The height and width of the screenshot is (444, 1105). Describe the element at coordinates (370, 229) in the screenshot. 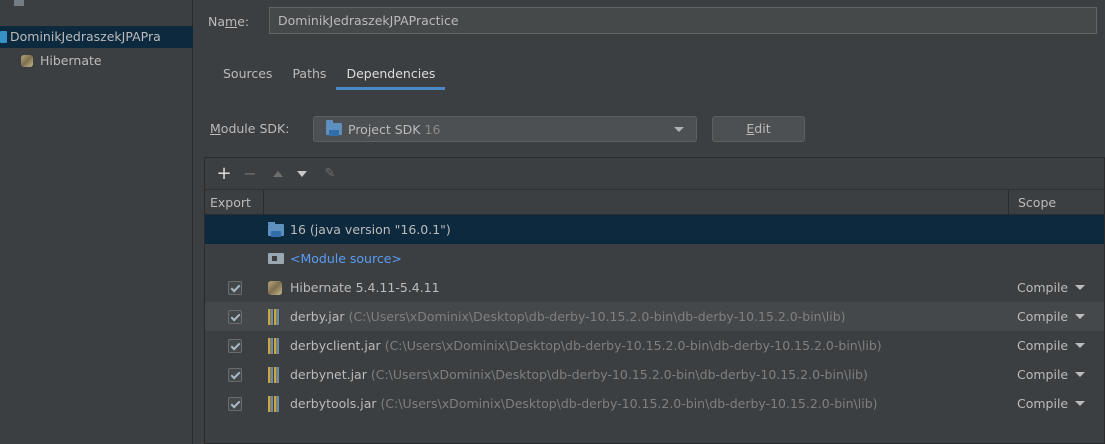

I see `dependency-name: 16 (java version "16.0.1")` at that location.